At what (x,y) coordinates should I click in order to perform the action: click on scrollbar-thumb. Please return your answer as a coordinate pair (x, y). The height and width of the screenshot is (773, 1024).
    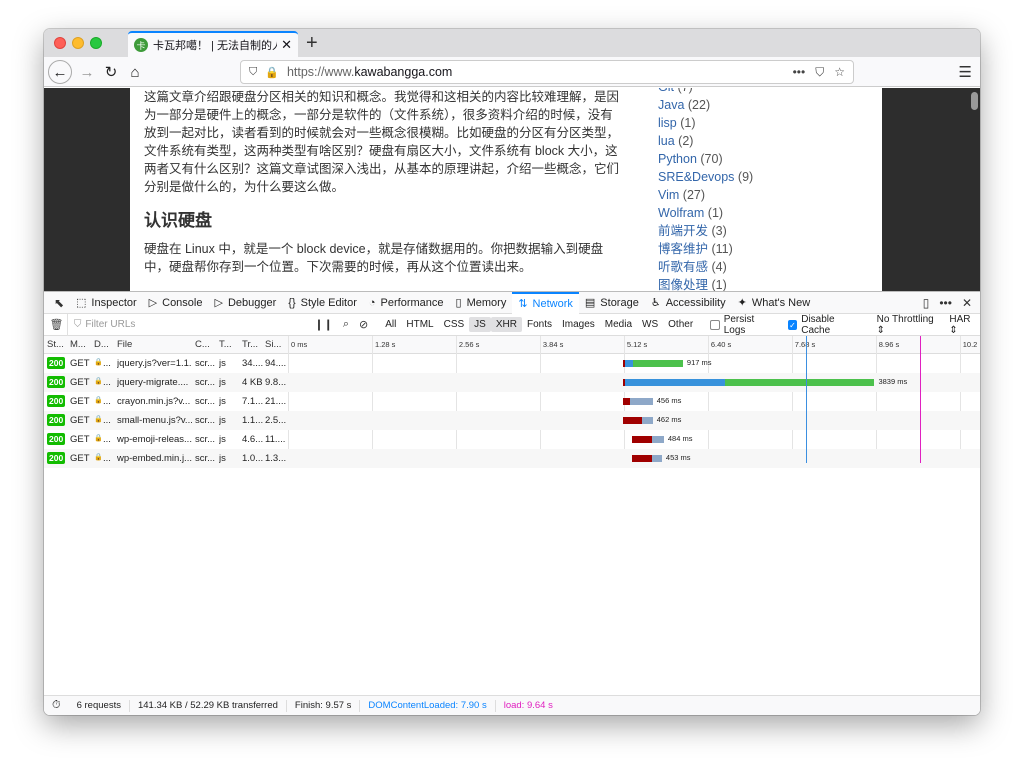
    Looking at the image, I should click on (974, 101).